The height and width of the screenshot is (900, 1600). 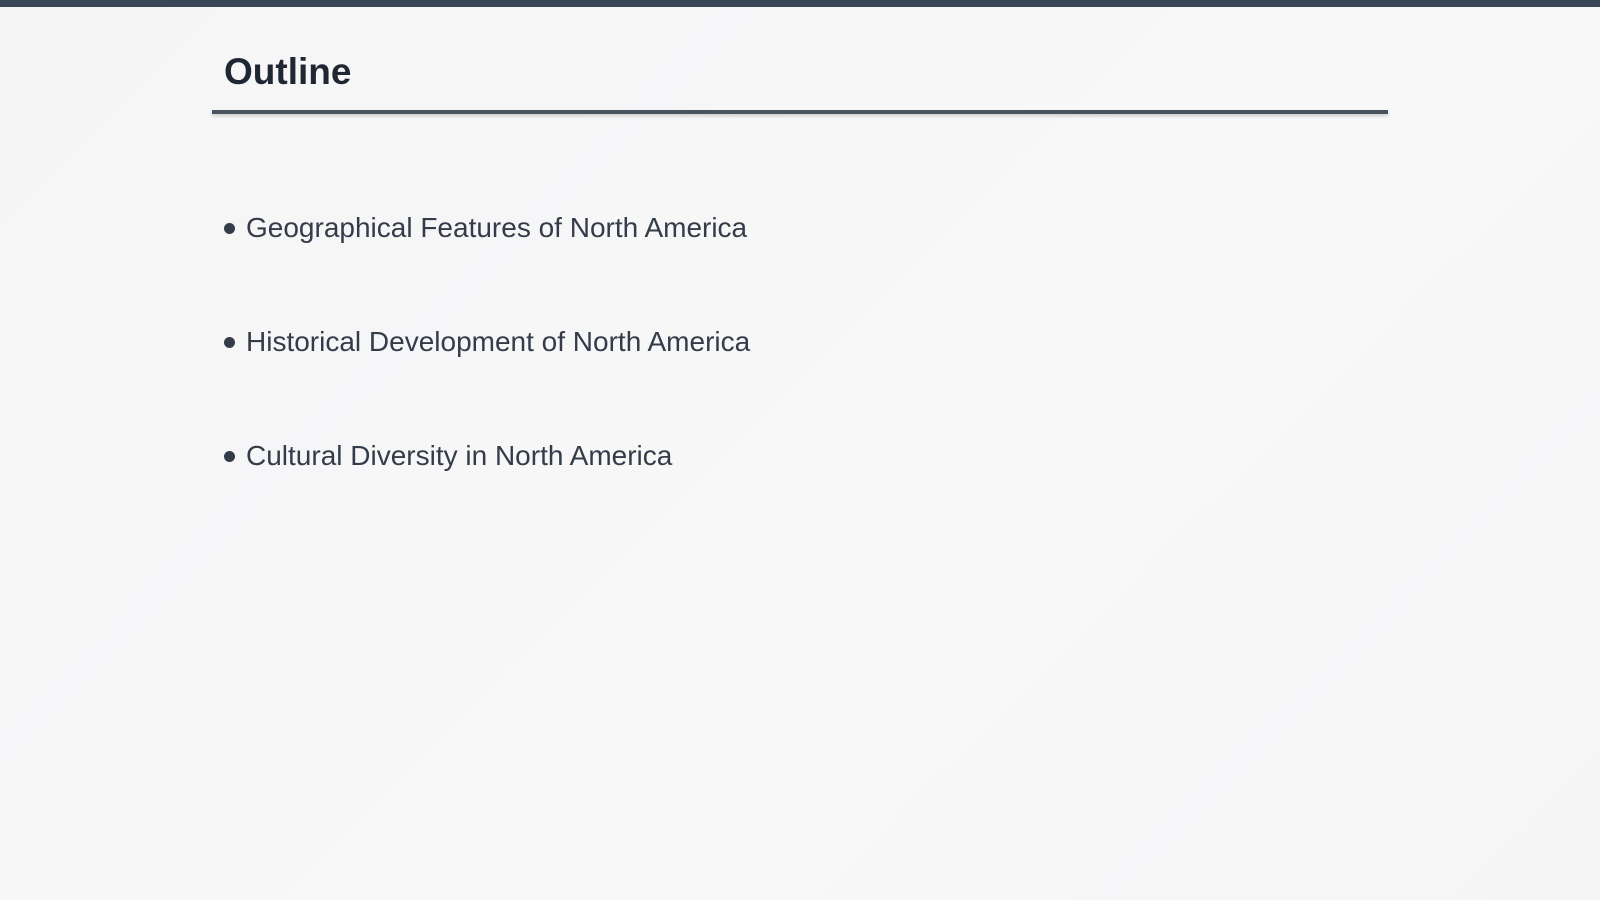 I want to click on slide-title: Outline, so click(x=288, y=71).